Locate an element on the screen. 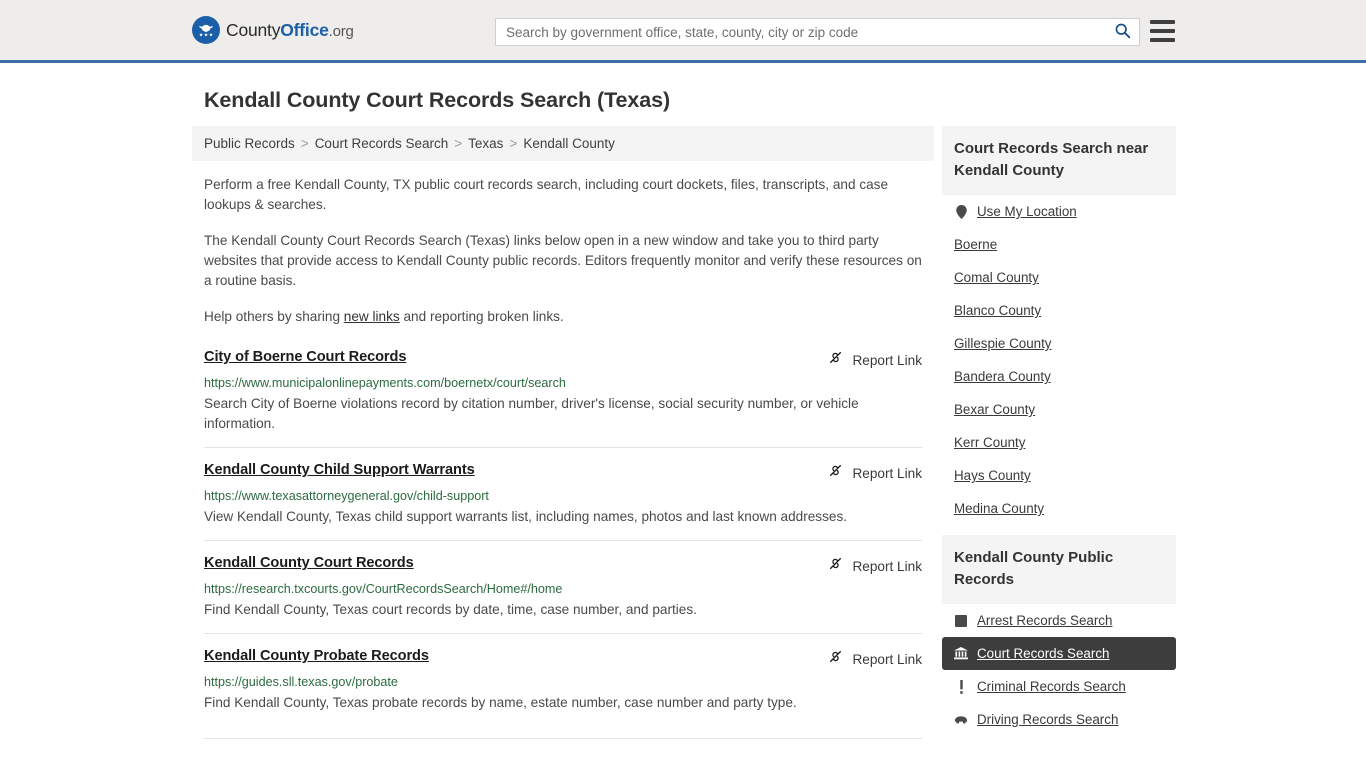 The width and height of the screenshot is (1366, 768). sidebar-link-label: Blanco County is located at coordinates (997, 310).